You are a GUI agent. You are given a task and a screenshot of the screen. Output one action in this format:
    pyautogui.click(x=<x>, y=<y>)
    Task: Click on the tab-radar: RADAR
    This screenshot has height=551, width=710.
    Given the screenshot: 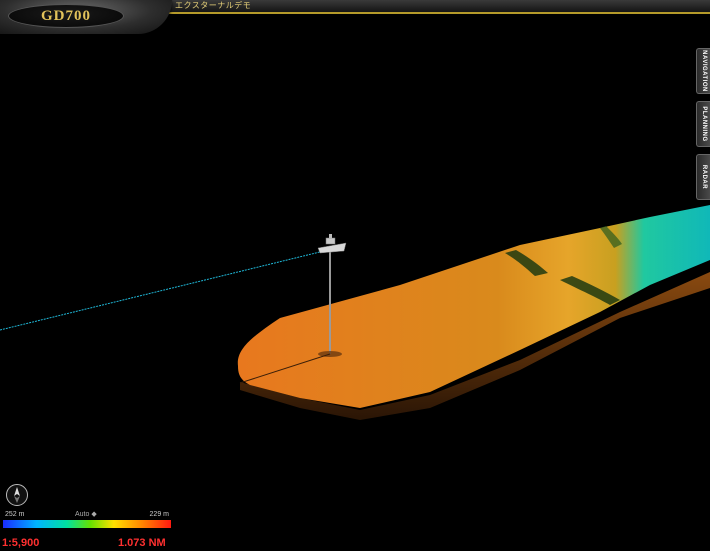 What is the action you would take?
    pyautogui.click(x=703, y=177)
    